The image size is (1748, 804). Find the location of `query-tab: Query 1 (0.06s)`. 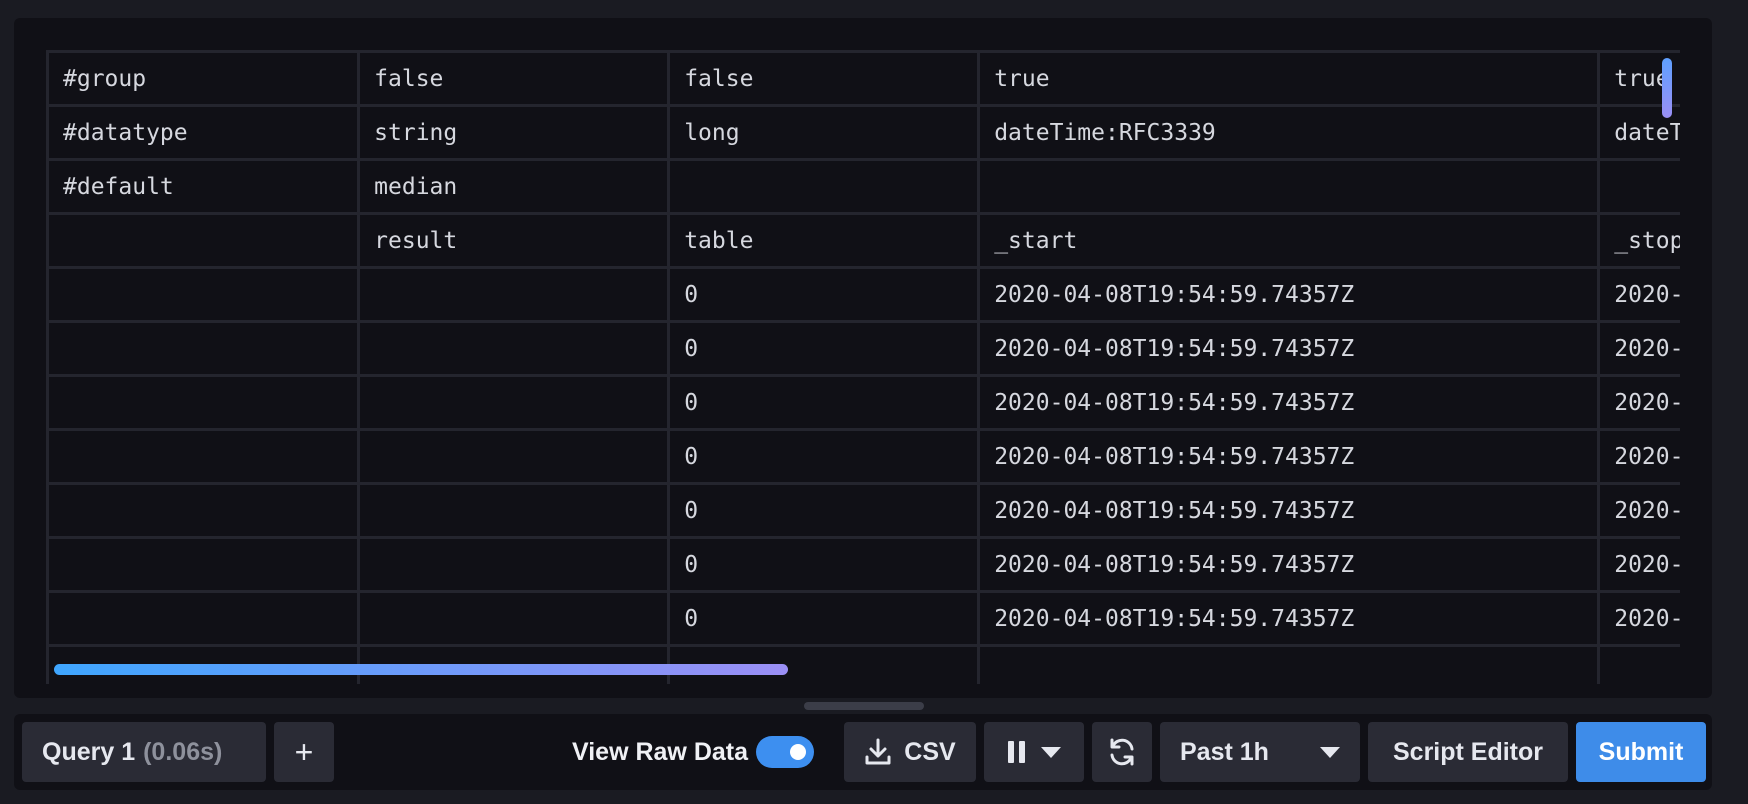

query-tab: Query 1 (0.06s) is located at coordinates (144, 752).